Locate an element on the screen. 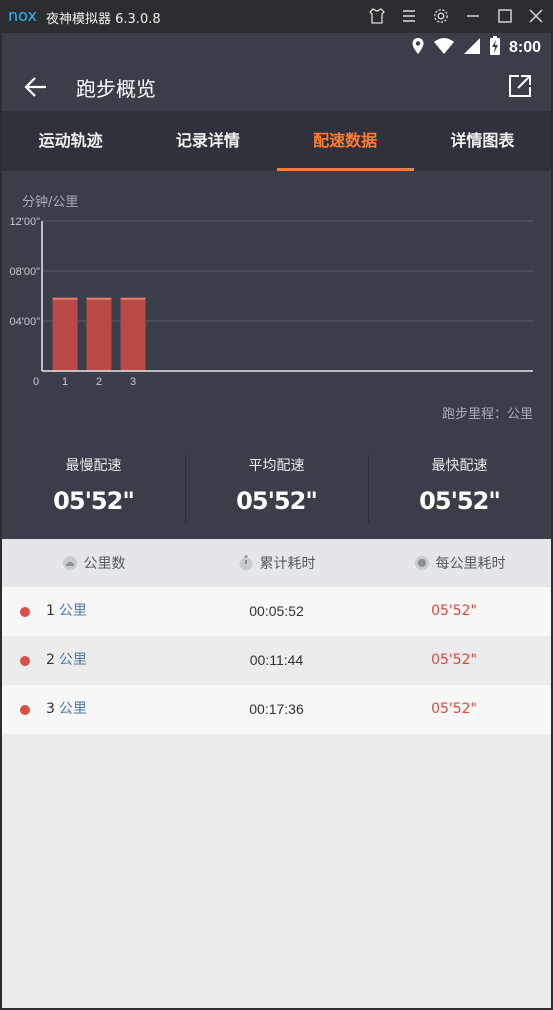 This screenshot has width=553, height=1010. table-row: 1 公里 00:05:52 05'52" is located at coordinates (276, 611).